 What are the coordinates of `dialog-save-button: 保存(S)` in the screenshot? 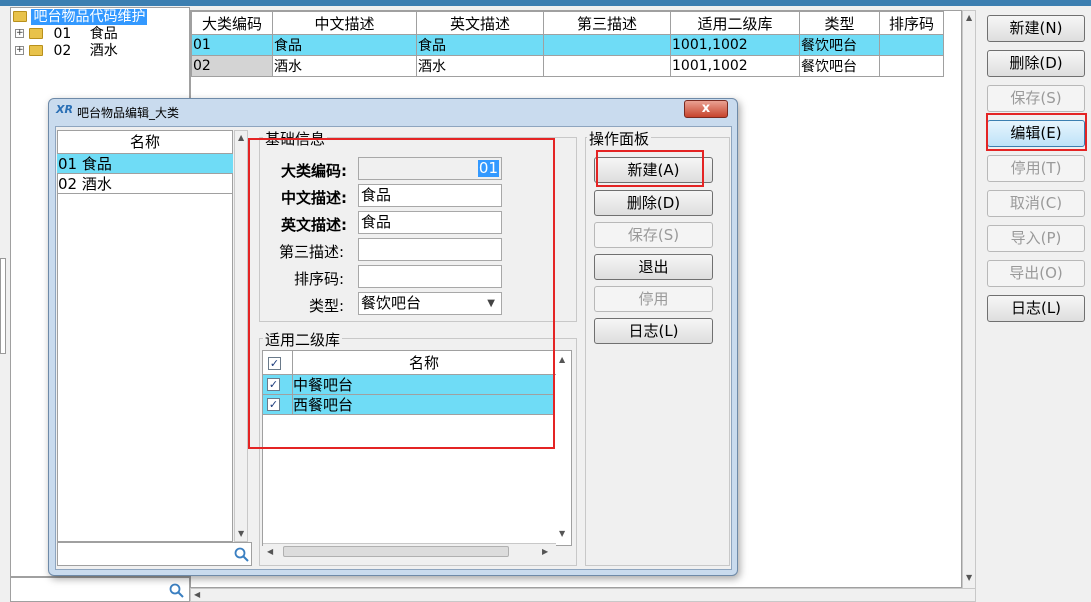 It's located at (653, 235).